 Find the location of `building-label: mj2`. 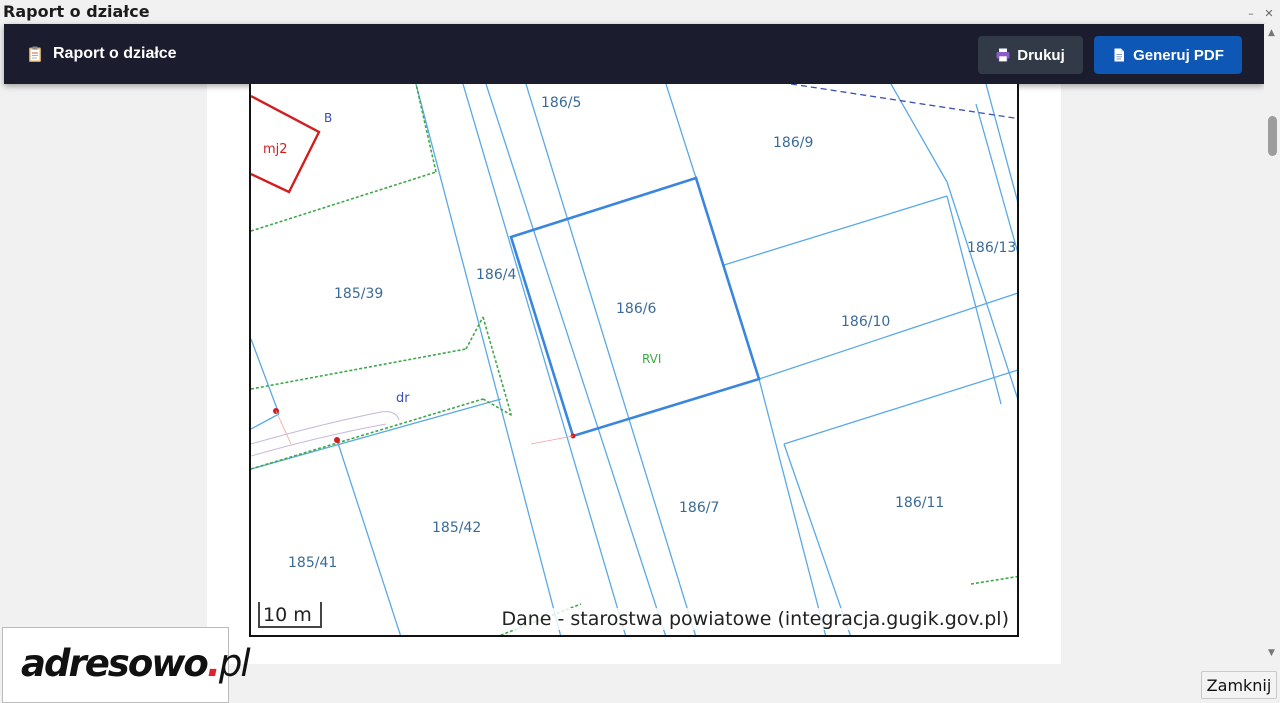

building-label: mj2 is located at coordinates (275, 149).